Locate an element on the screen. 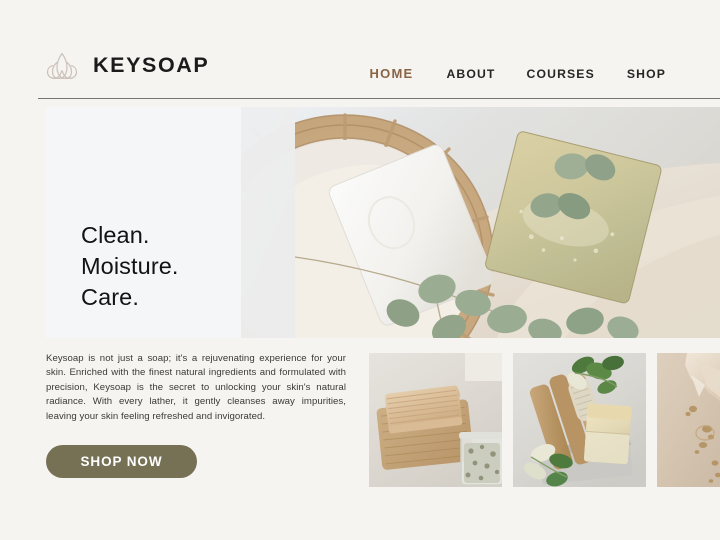 The width and height of the screenshot is (720, 540). hero-headline-line-1: Clean. is located at coordinates (115, 235).